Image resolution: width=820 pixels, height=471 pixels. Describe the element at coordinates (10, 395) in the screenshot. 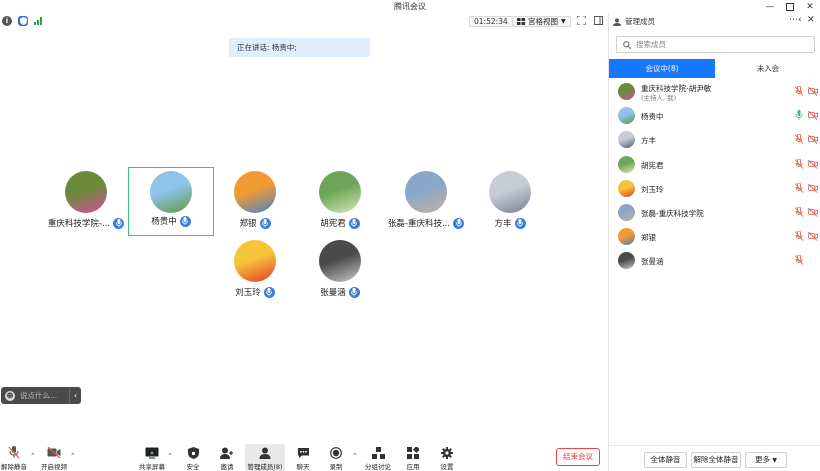

I see `emoji-icon: ☻` at that location.